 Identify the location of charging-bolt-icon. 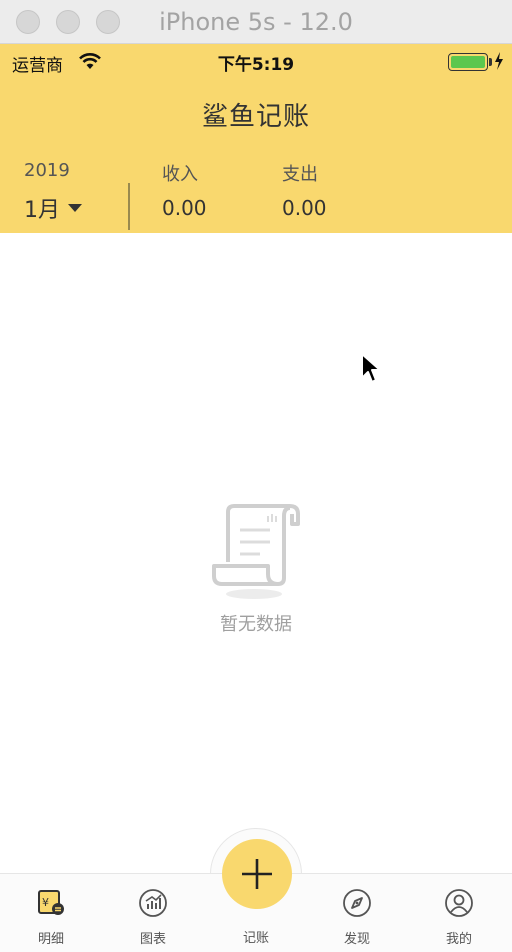
(499, 61).